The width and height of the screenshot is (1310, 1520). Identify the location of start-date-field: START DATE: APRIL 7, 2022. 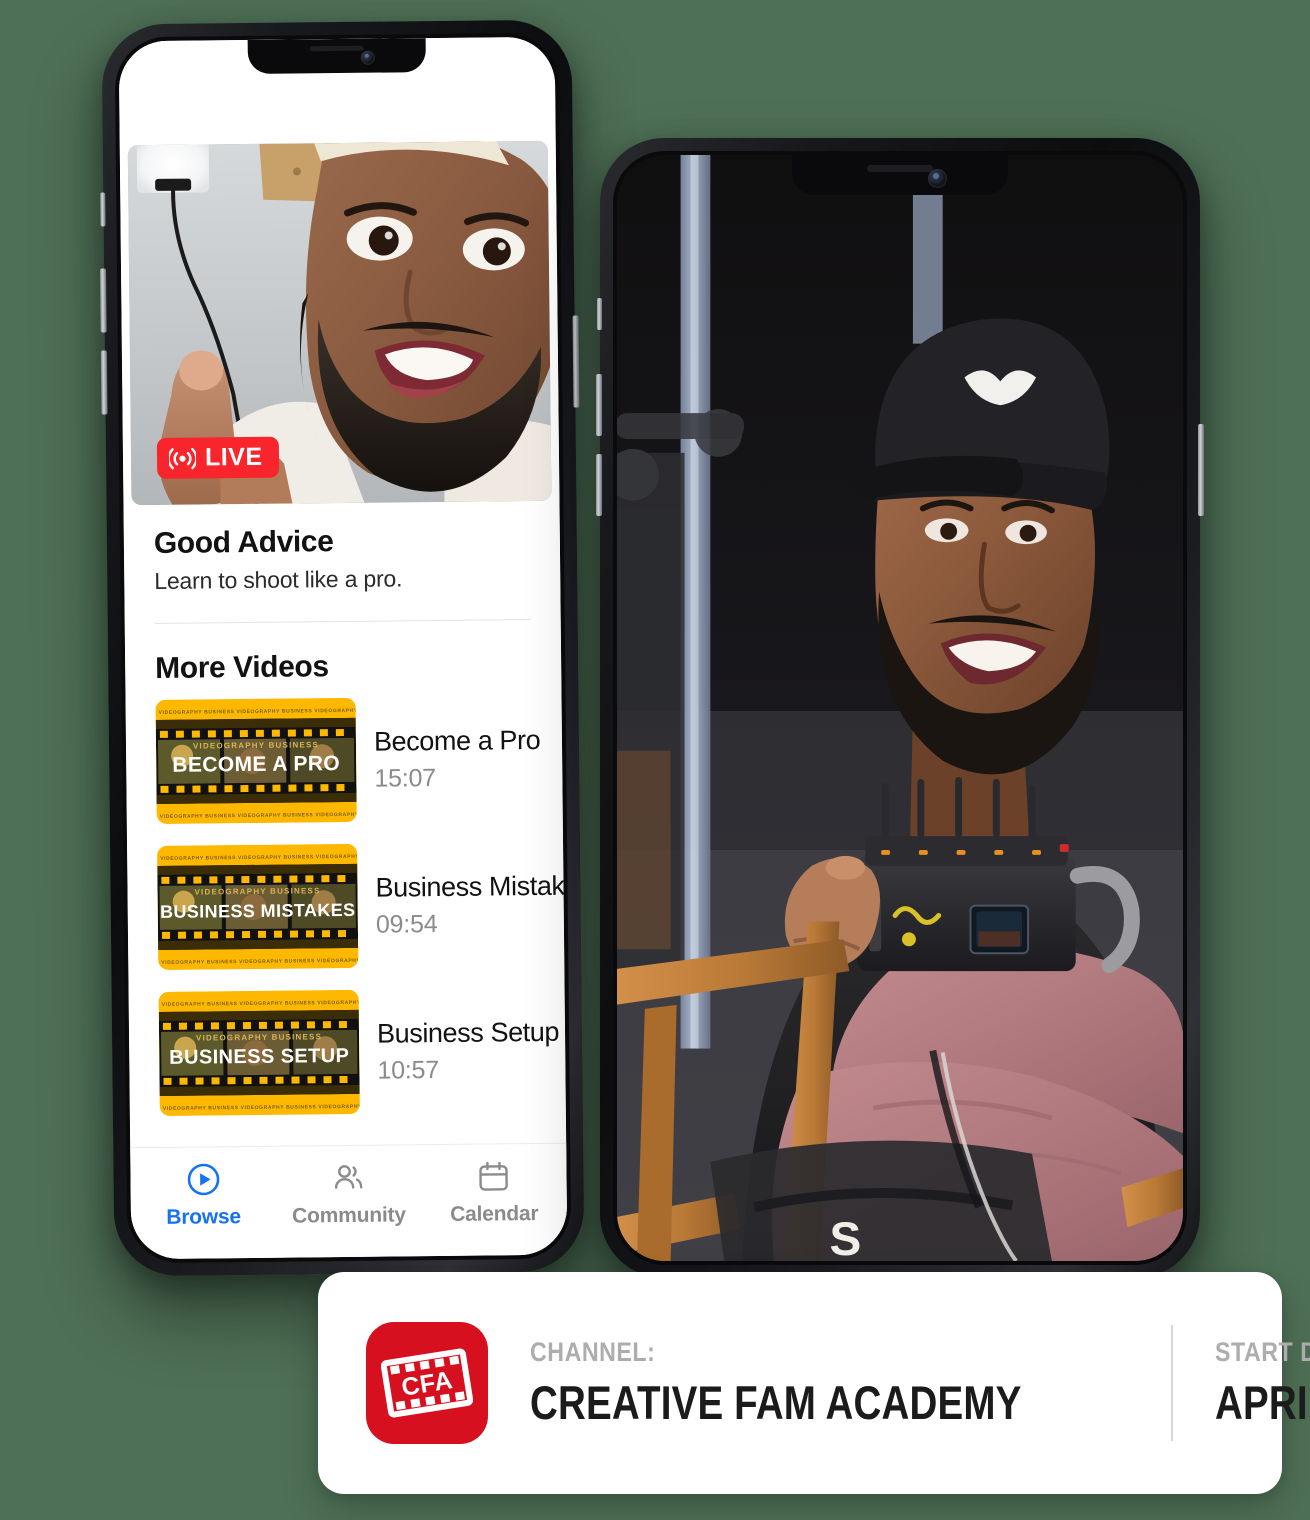
(1262, 1383).